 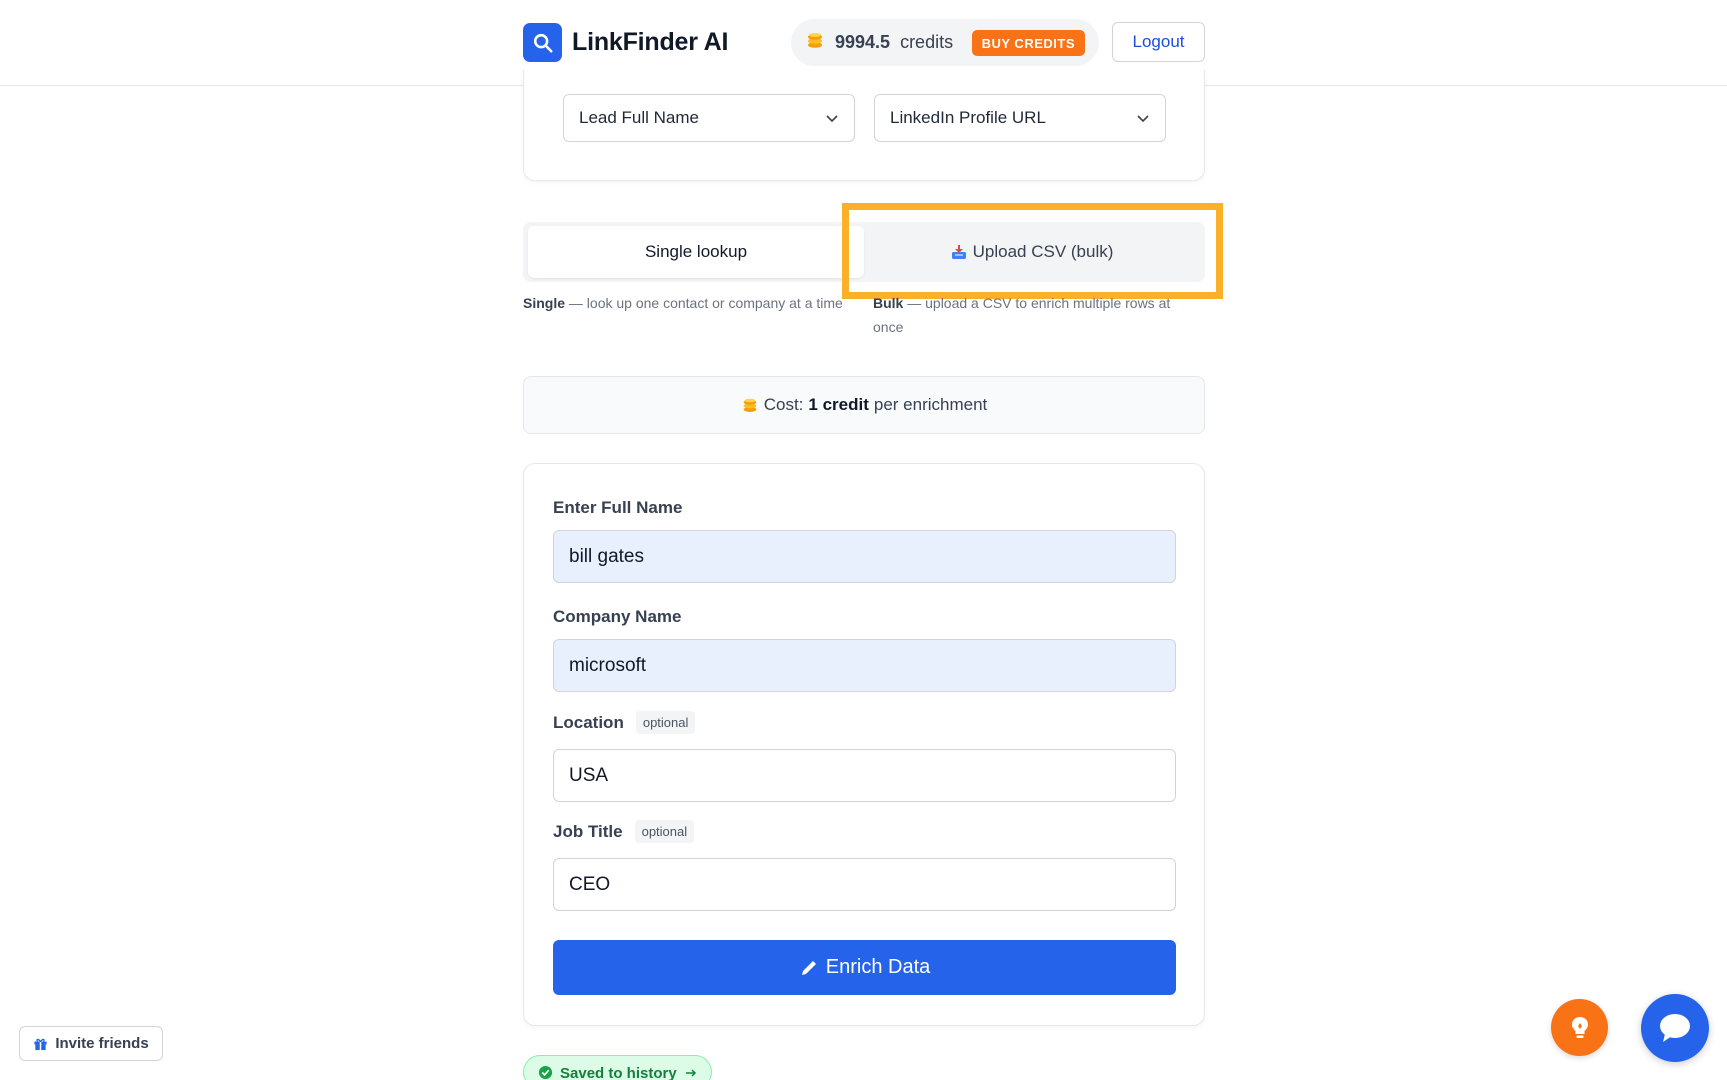 What do you see at coordinates (709, 118) in the screenshot?
I see `lead-name-select: Lead Full Name` at bounding box center [709, 118].